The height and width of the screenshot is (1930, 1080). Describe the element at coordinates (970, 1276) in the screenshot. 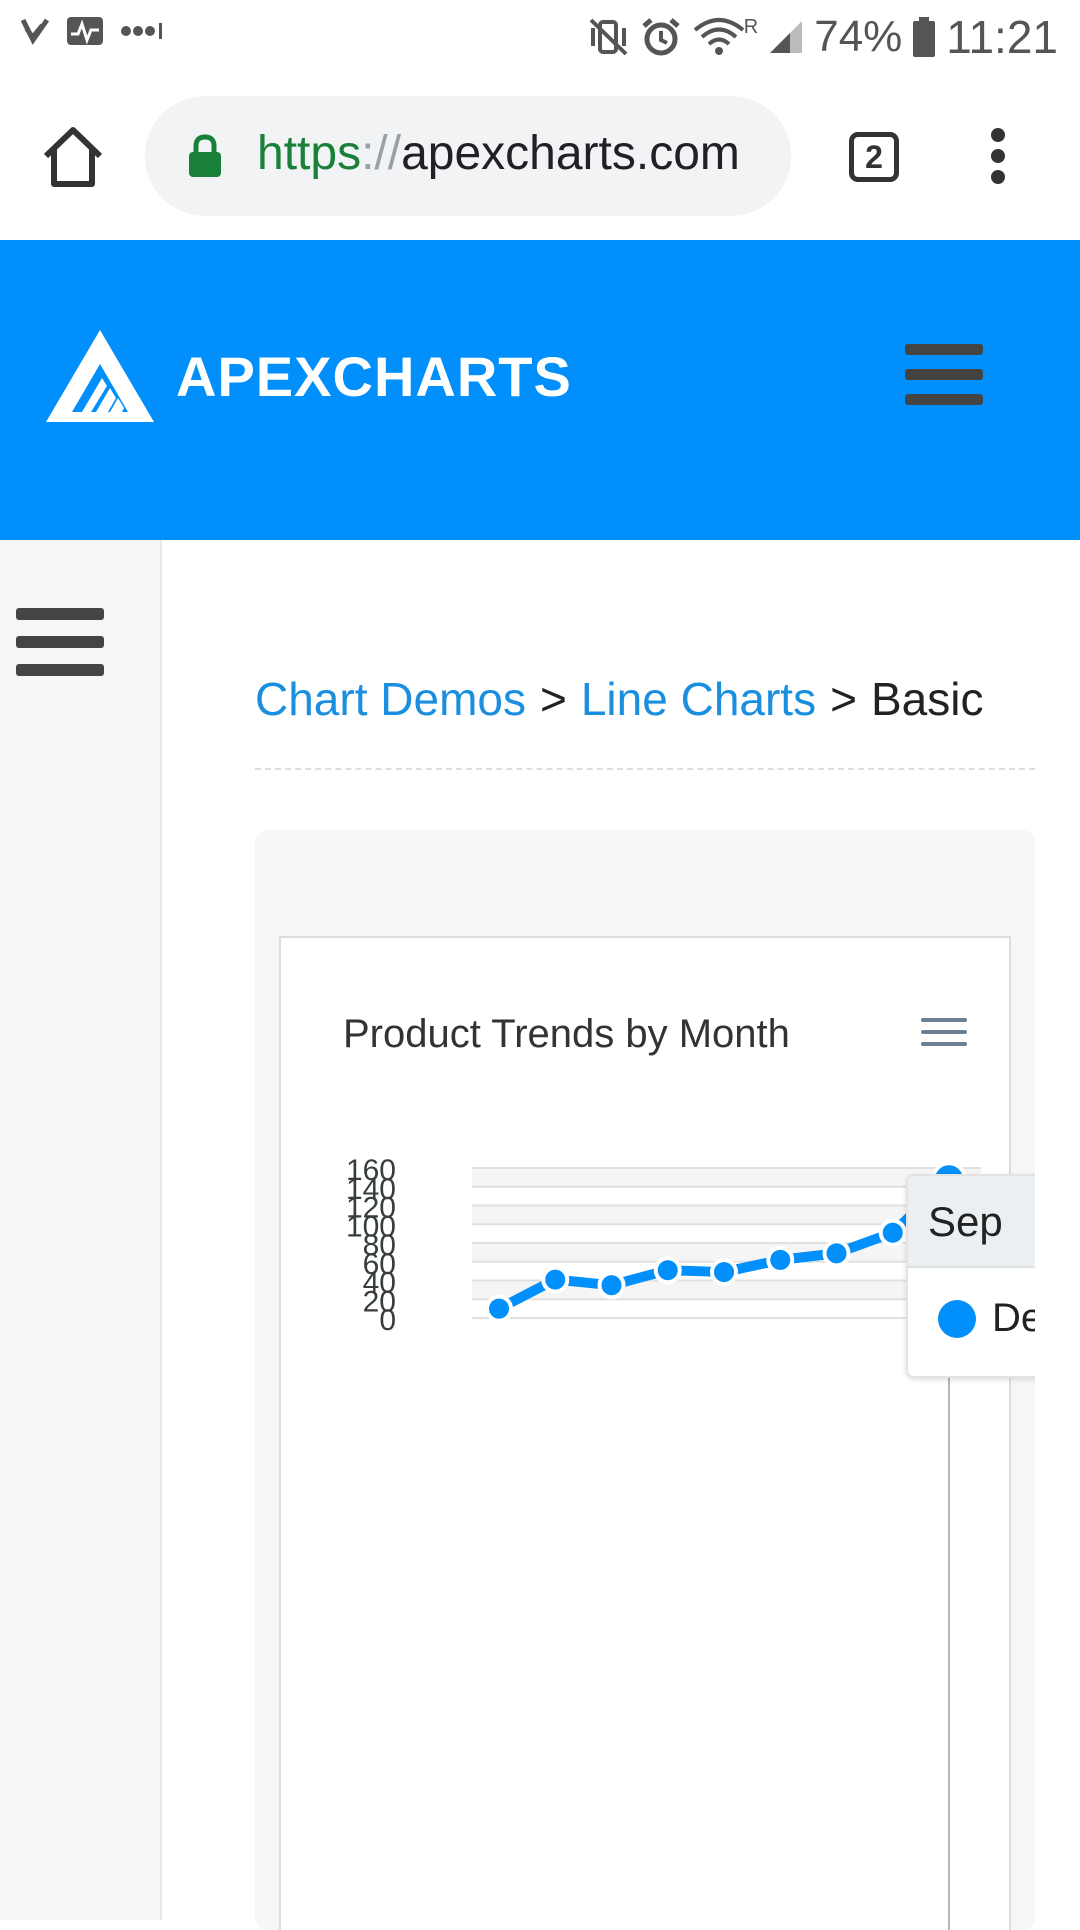

I see `chart-tooltip: Sep Desktops` at that location.